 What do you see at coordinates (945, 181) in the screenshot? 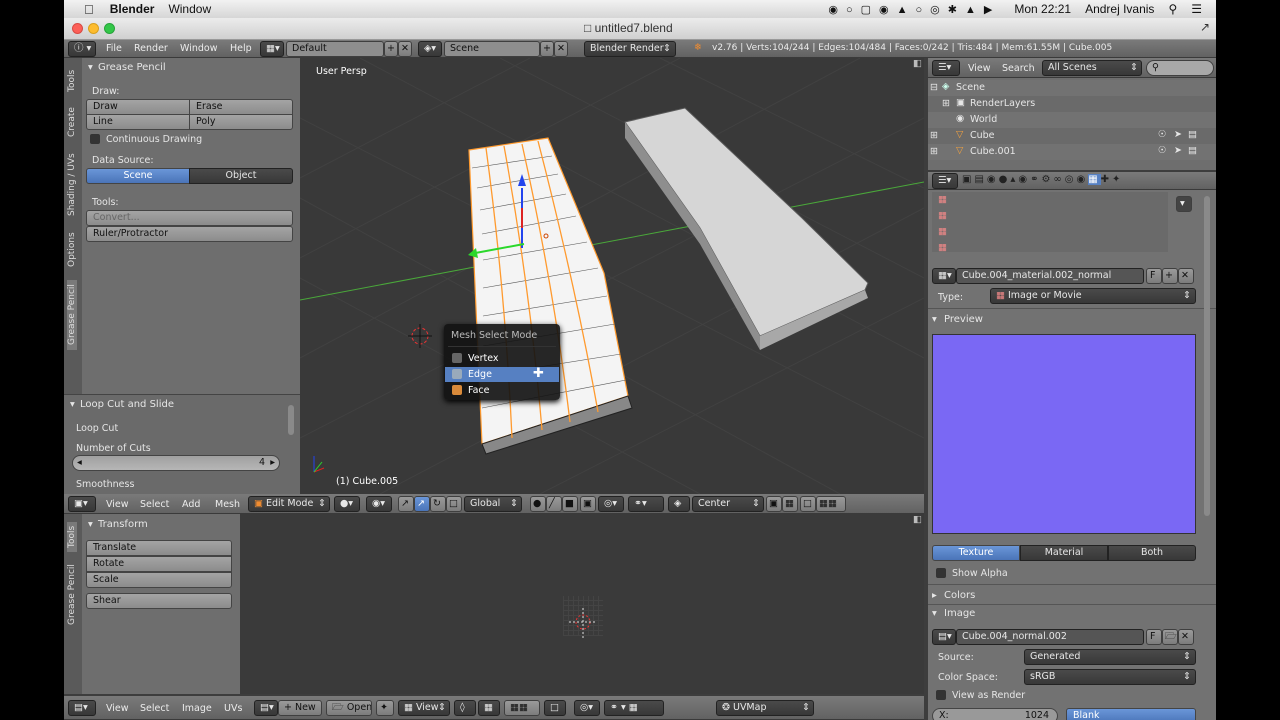
I see `editor-type-properties-icon: ☰▾` at bounding box center [945, 181].